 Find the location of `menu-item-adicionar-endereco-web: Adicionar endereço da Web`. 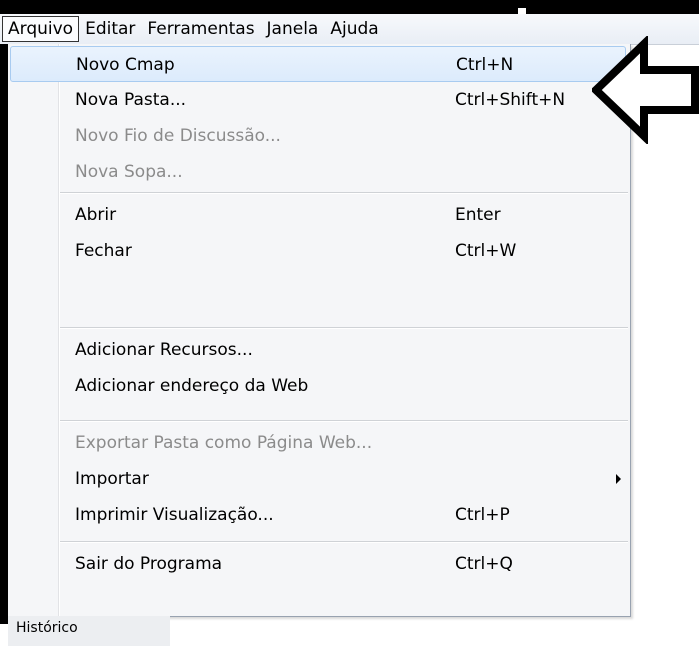

menu-item-adicionar-endereco-web: Adicionar endereço da Web is located at coordinates (318, 386).